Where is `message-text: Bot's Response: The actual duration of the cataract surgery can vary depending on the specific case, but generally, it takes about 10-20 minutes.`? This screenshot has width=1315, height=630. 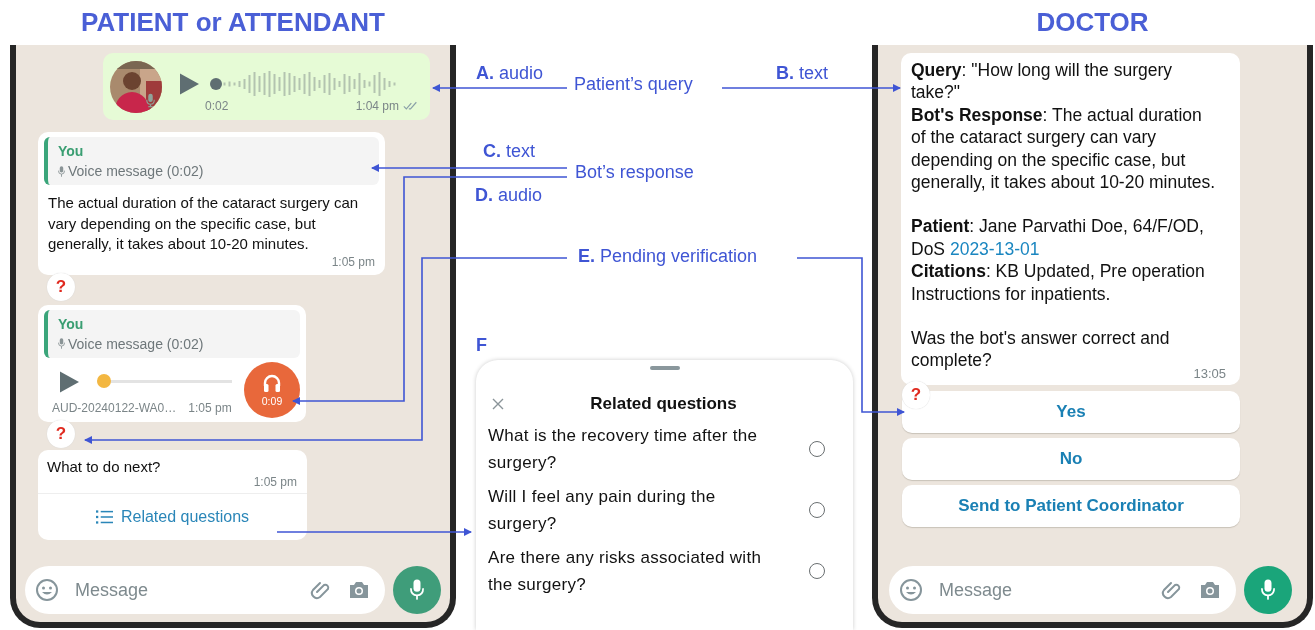 message-text: Bot's Response: The actual duration of the cataract surgery can vary depending on the specific case, but generally, it takes about 10-20 minutes. is located at coordinates (1063, 148).